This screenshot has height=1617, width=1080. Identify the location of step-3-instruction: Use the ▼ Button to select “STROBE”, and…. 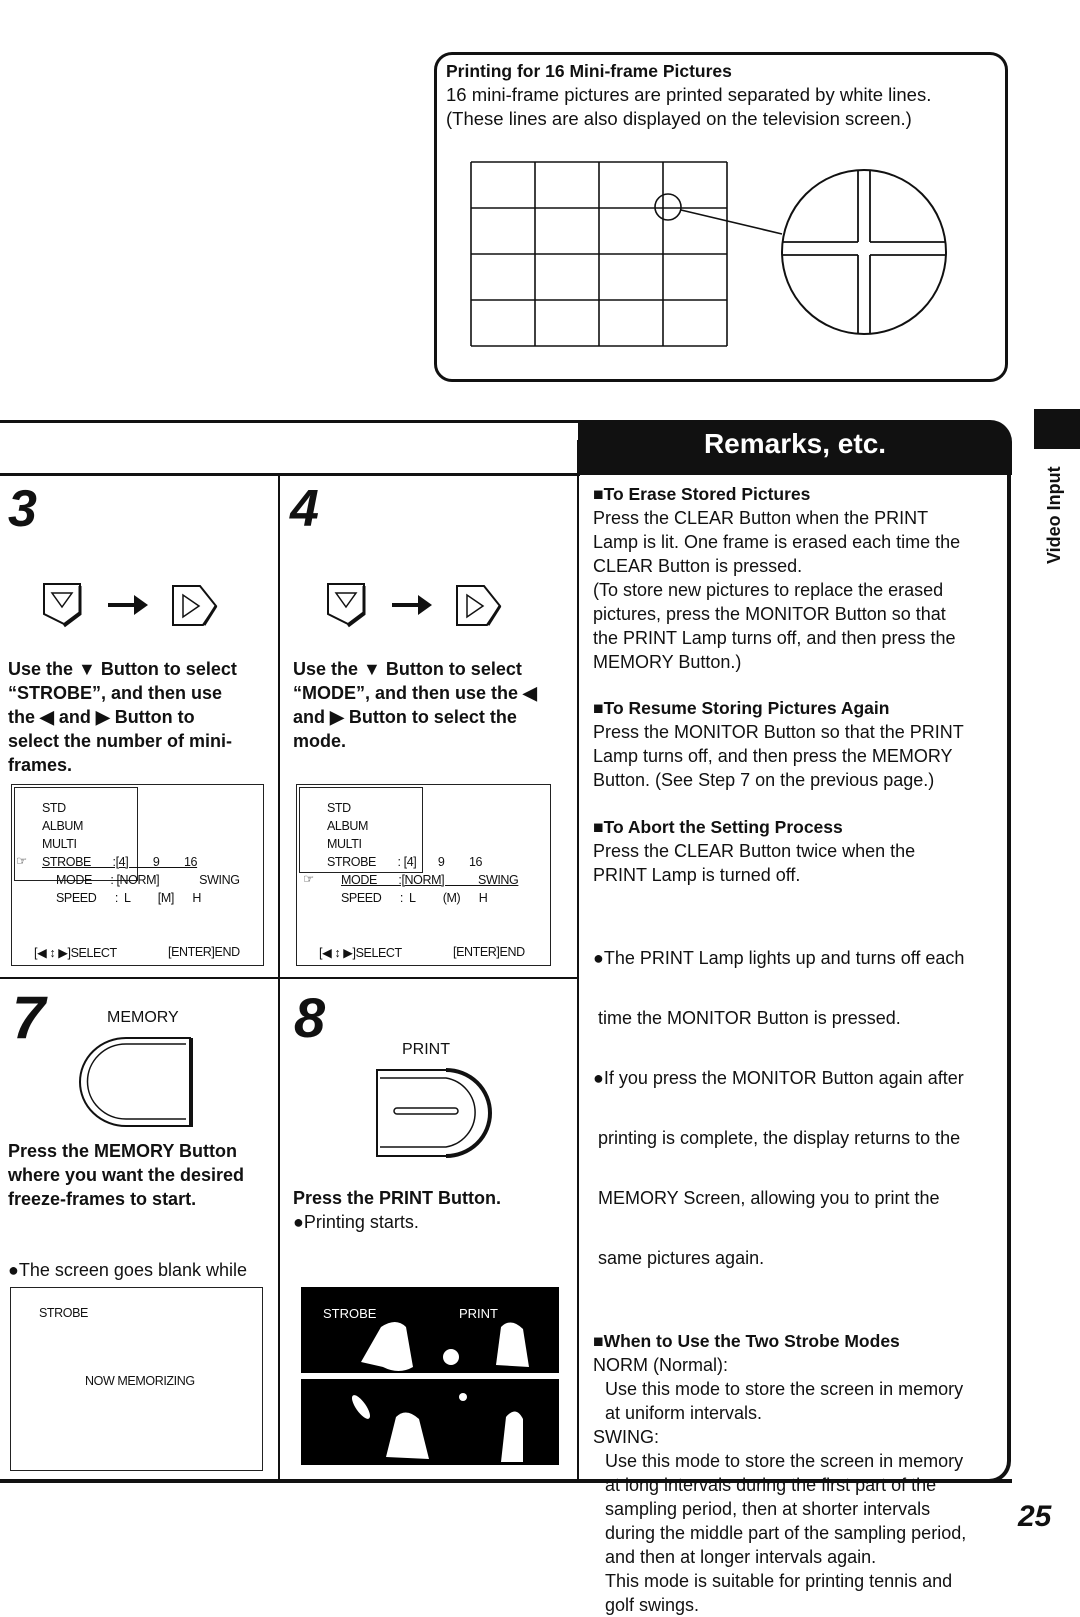
(122, 717).